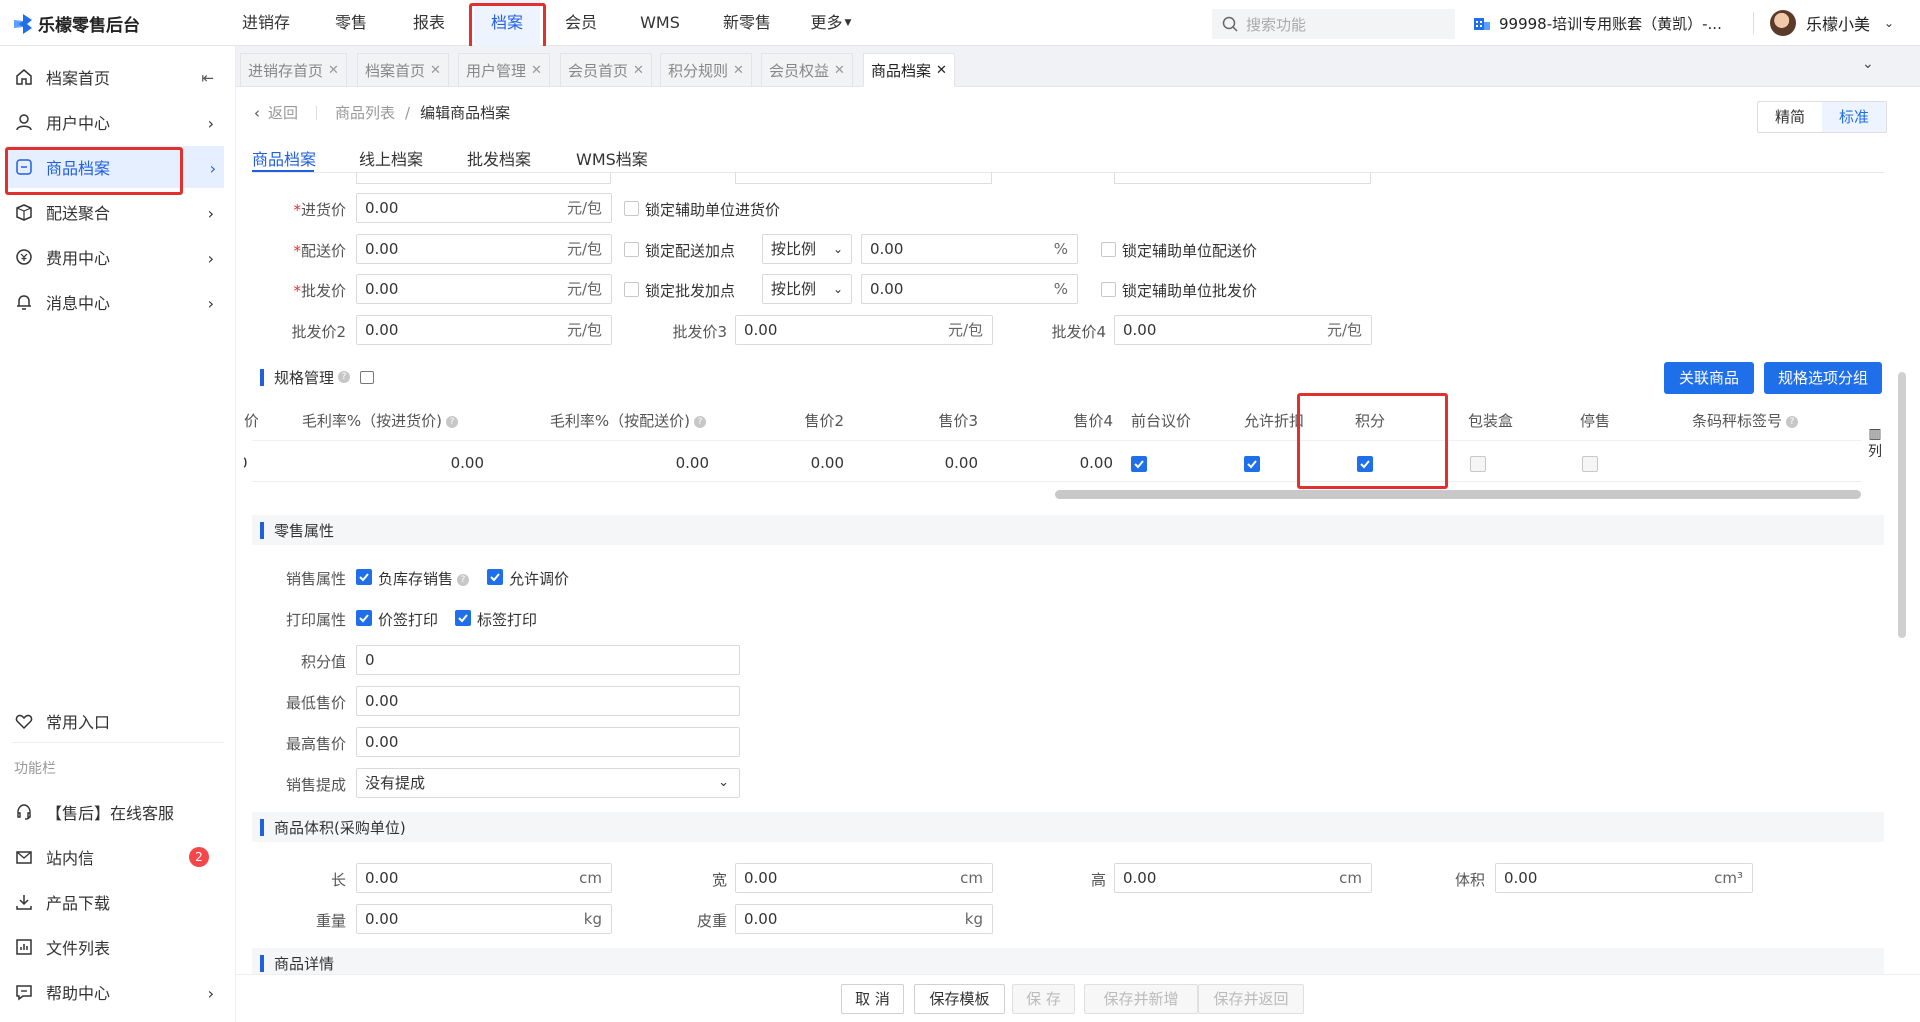 The width and height of the screenshot is (1920, 1022). I want to click on wholesale-price-input: 0.00 元/包, so click(484, 289).